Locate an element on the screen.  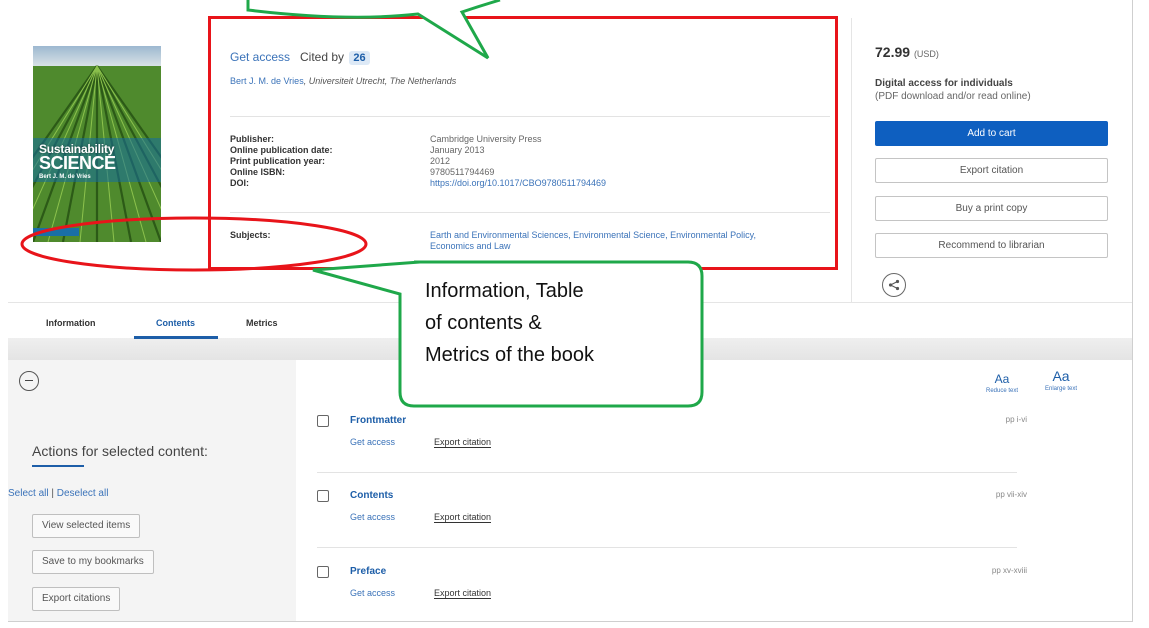
add-to-cart-button: Add to cart is located at coordinates (991, 133).